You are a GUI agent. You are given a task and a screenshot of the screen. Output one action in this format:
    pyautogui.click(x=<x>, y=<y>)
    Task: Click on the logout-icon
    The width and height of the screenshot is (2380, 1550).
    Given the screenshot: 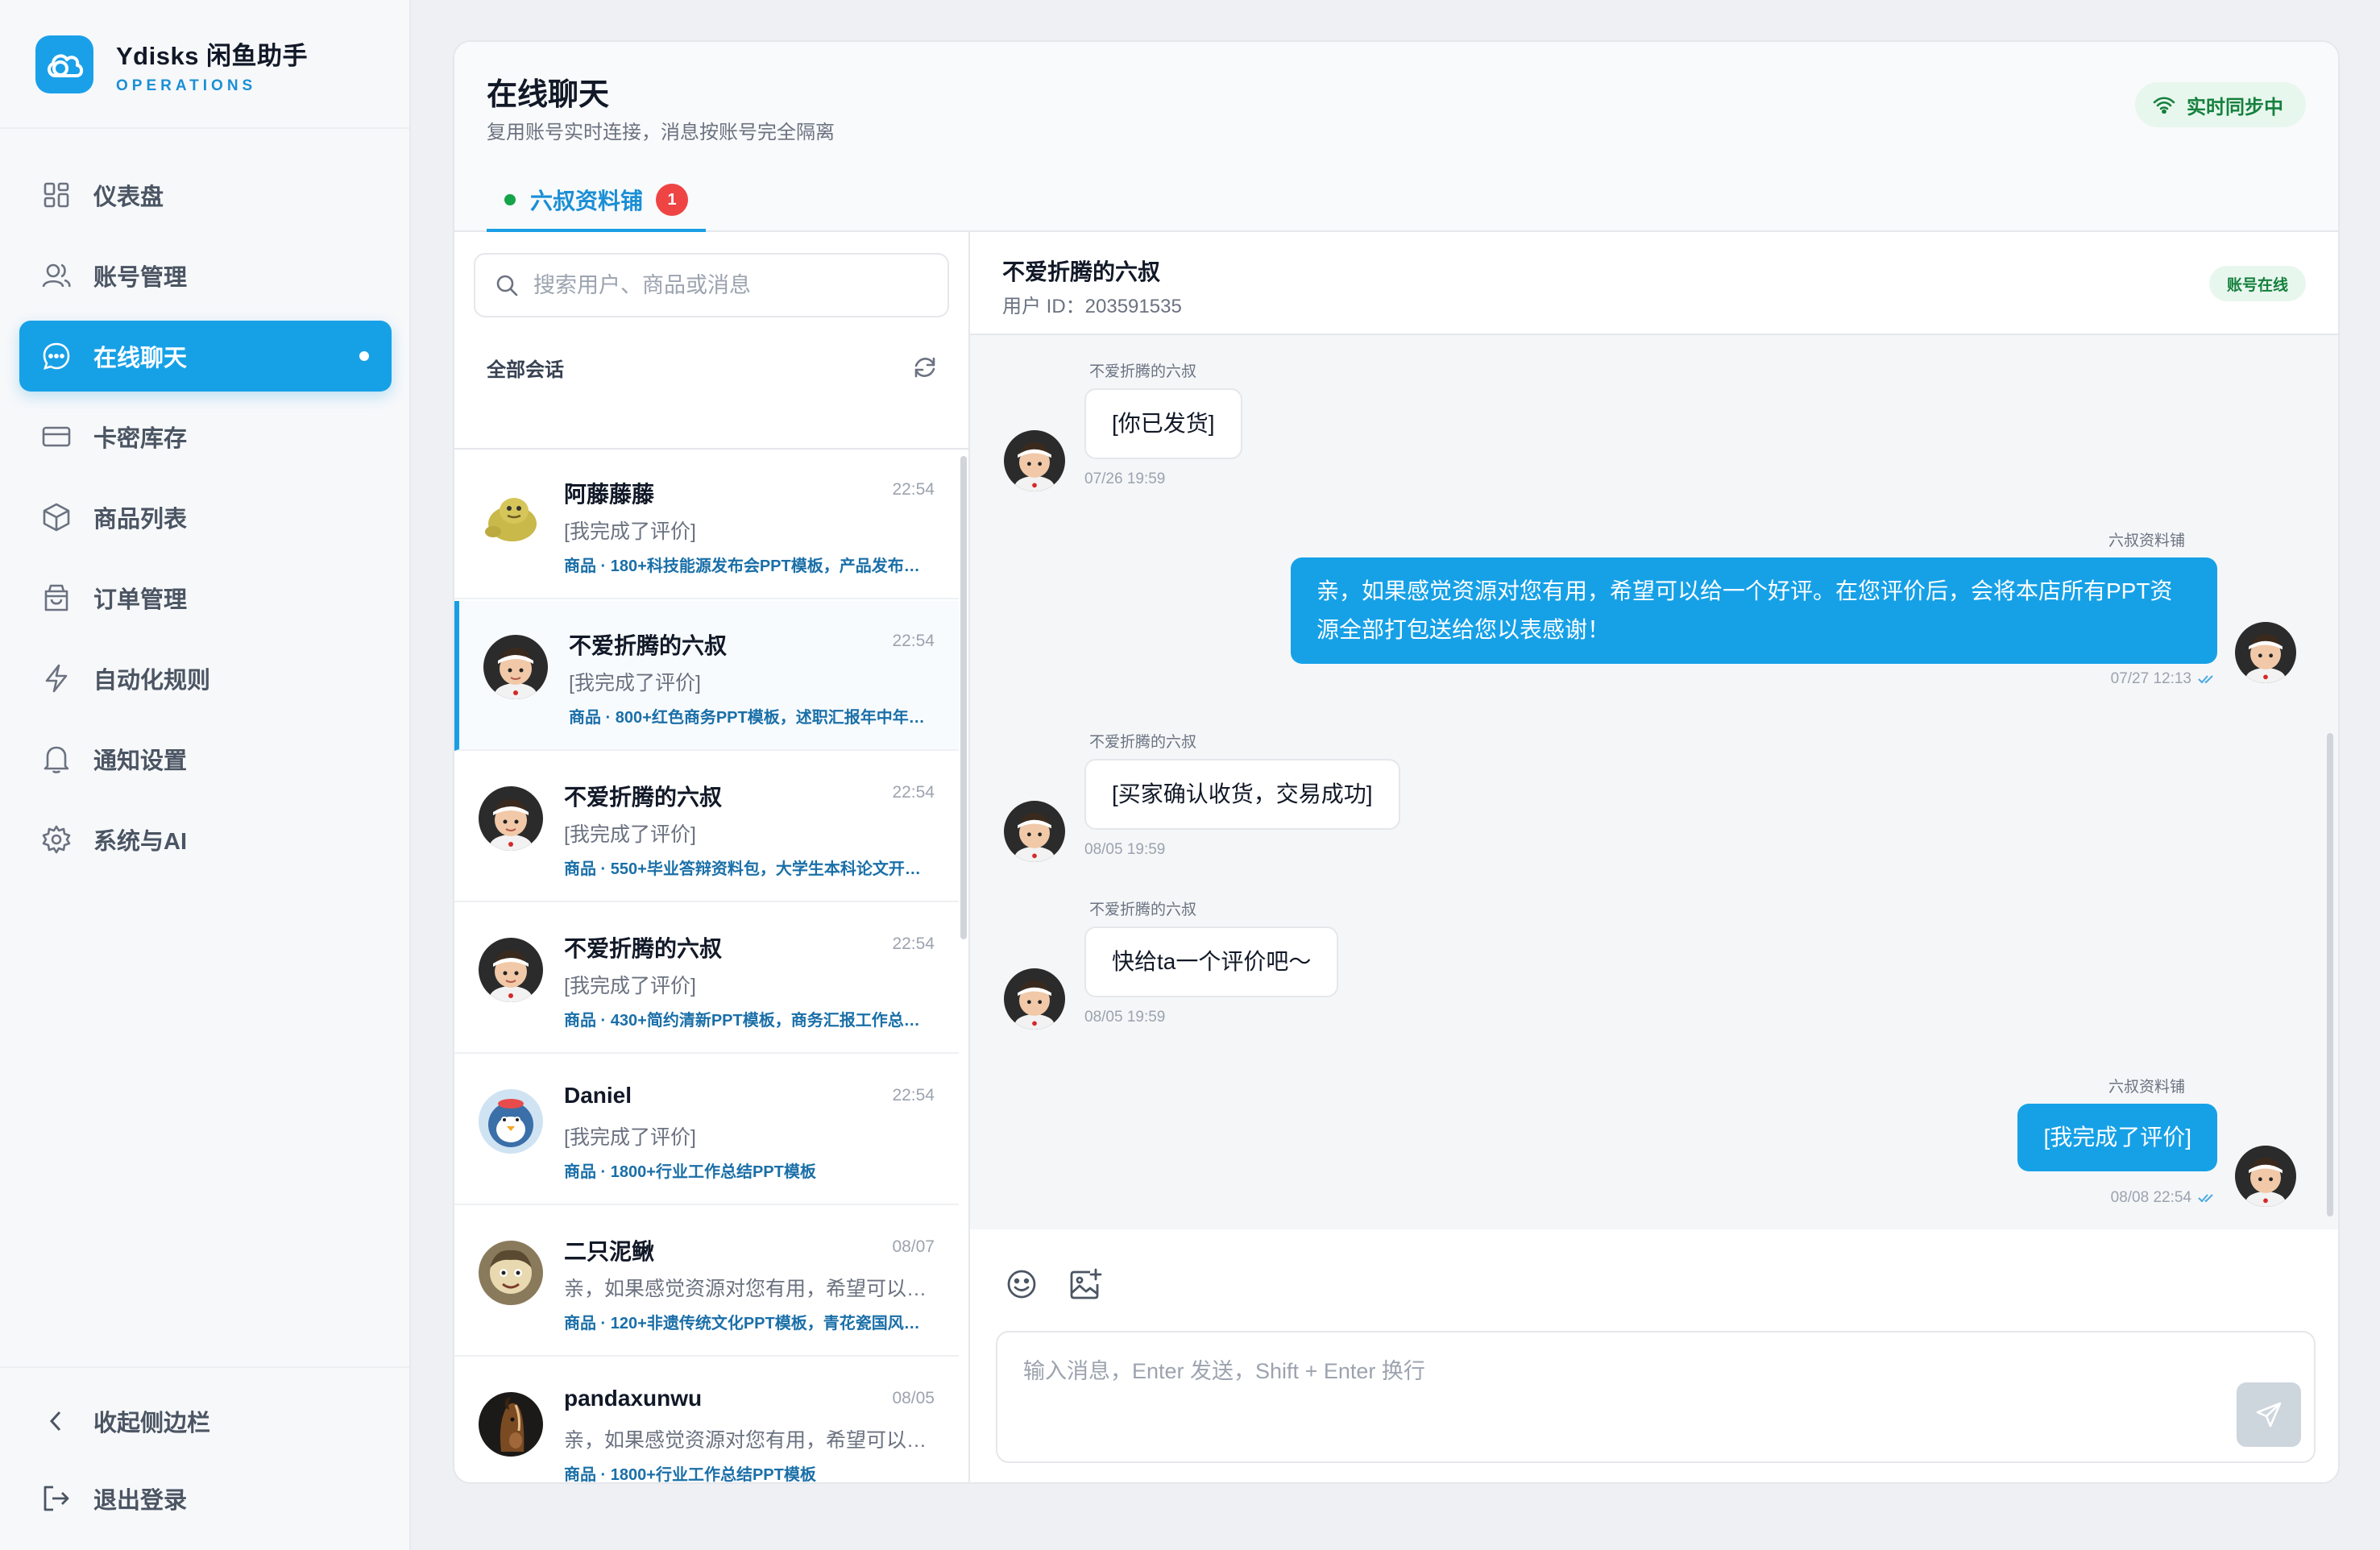 What is the action you would take?
    pyautogui.click(x=56, y=1498)
    